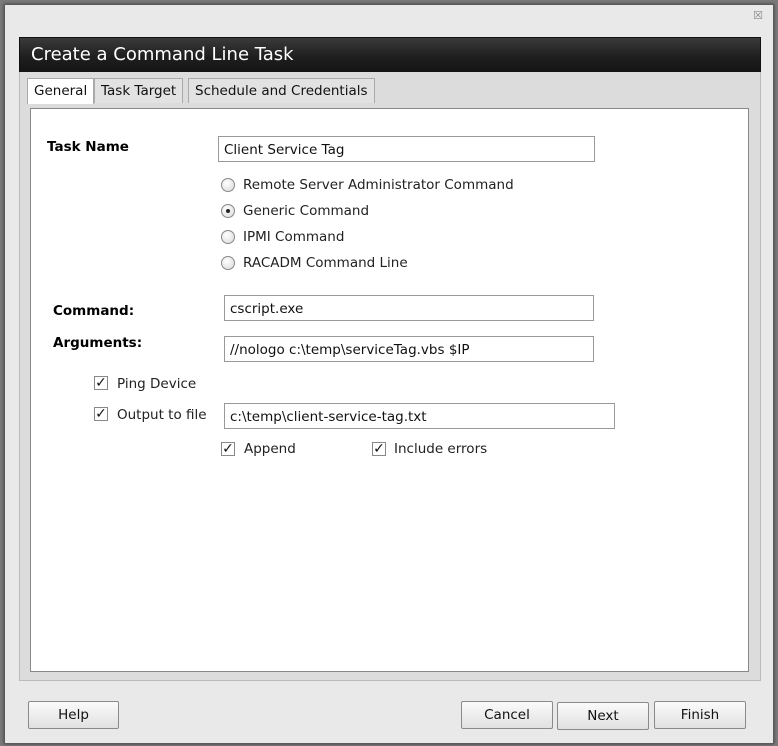 This screenshot has width=778, height=746. I want to click on command-input: cscript.exe, so click(409, 308).